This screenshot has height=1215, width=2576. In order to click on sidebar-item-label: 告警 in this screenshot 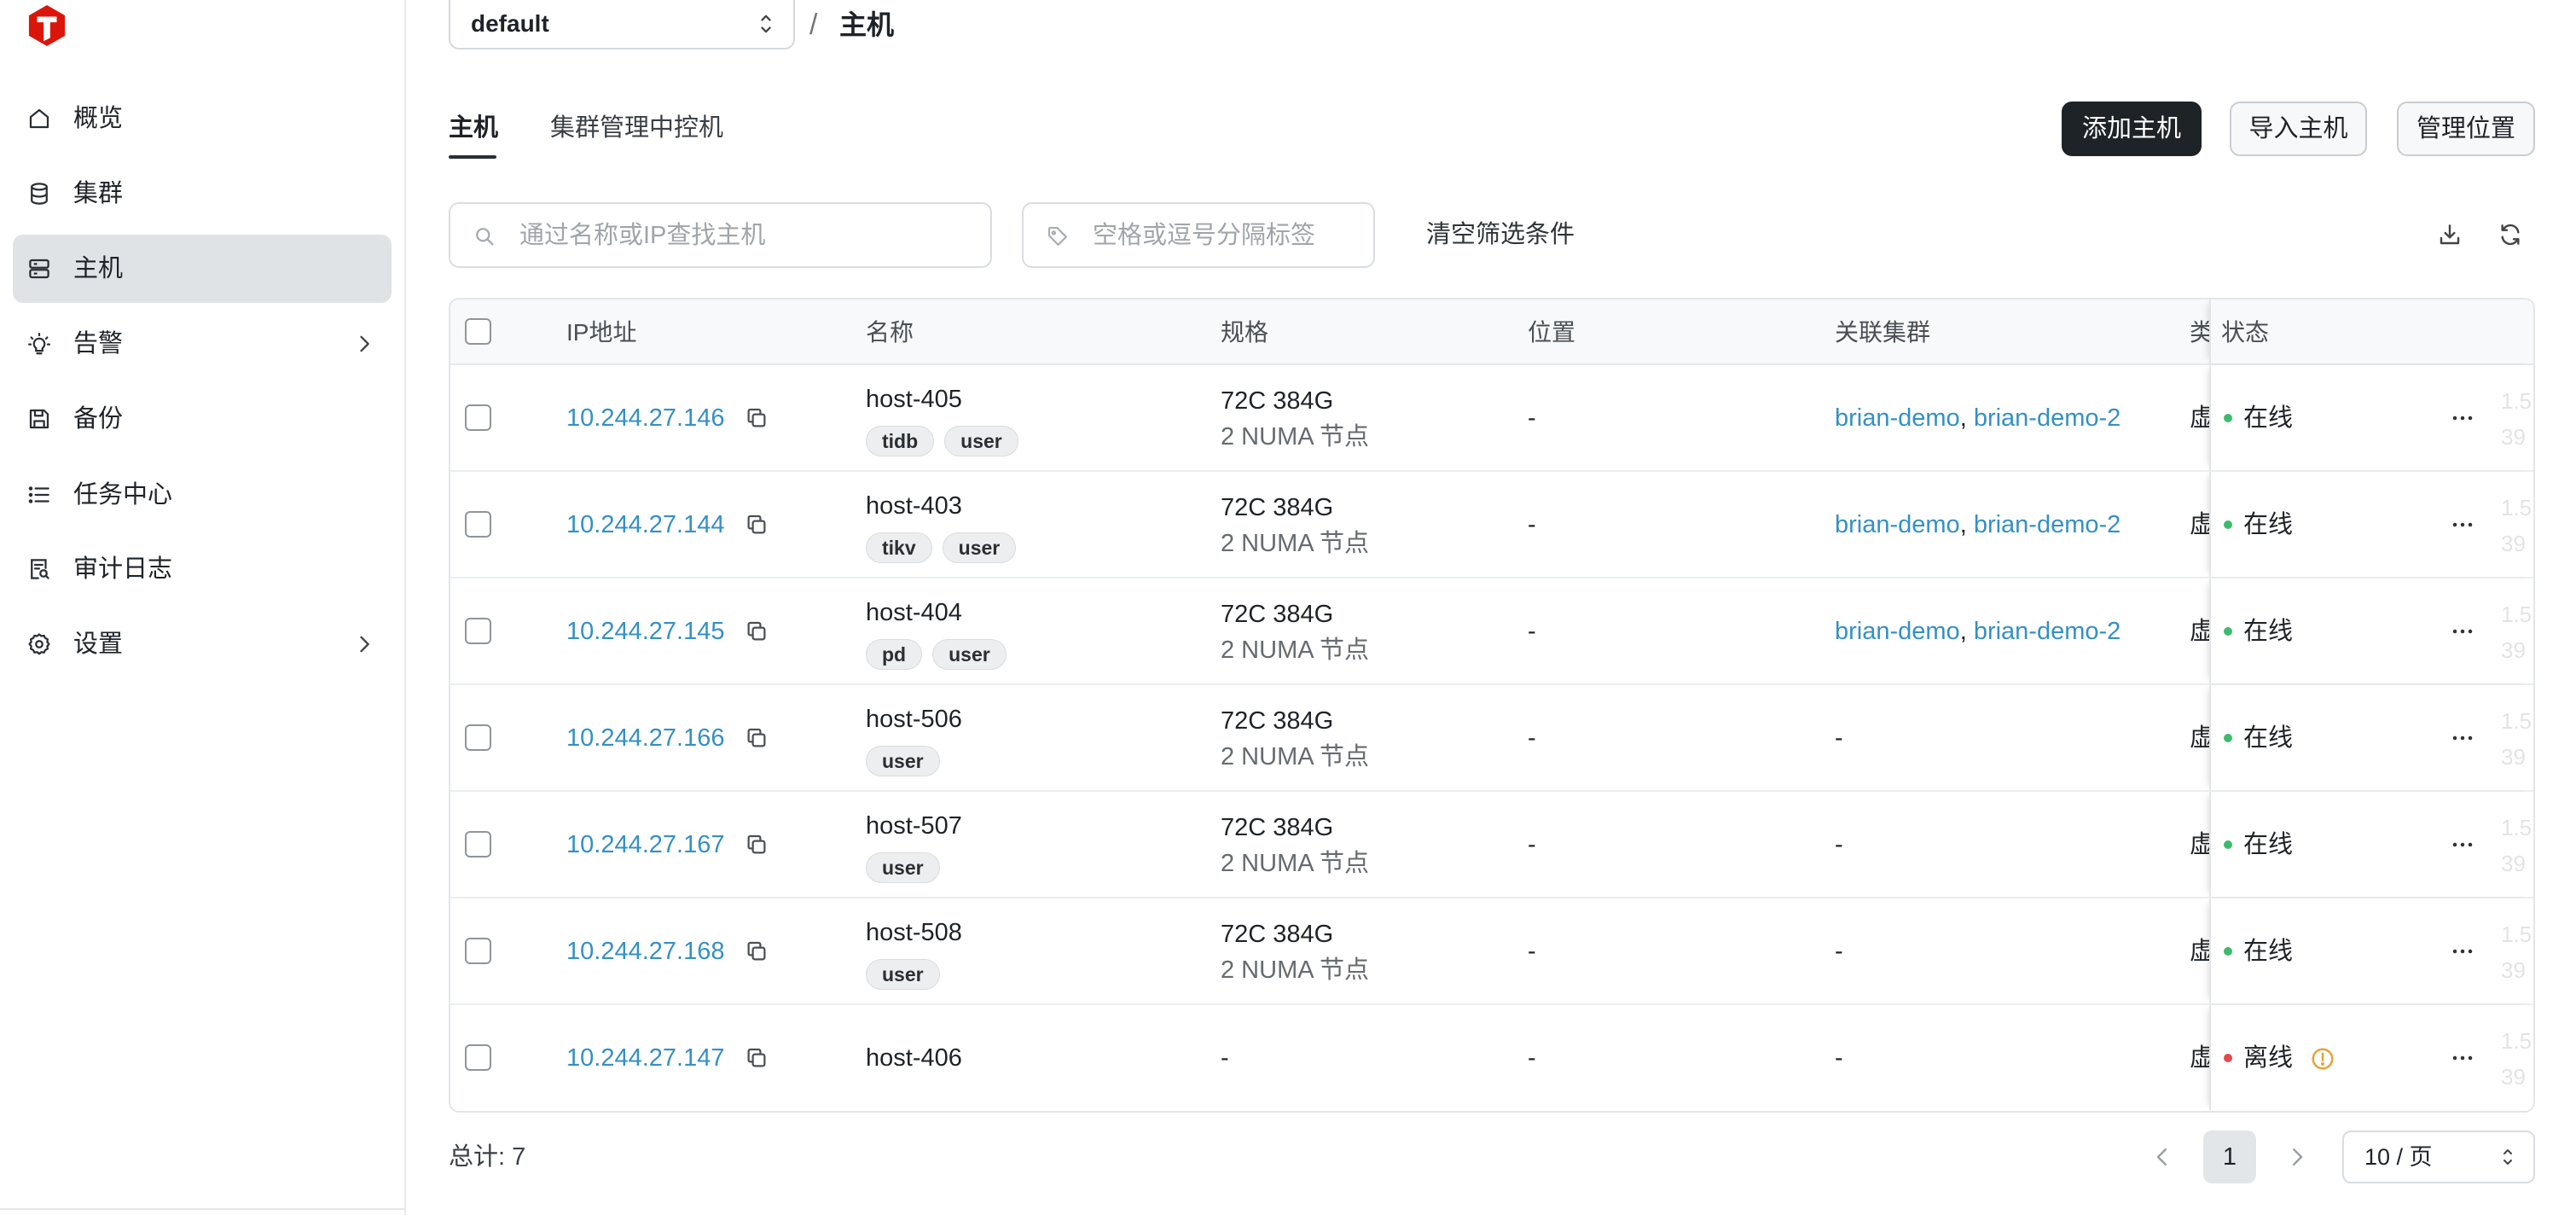, I will do `click(98, 344)`.